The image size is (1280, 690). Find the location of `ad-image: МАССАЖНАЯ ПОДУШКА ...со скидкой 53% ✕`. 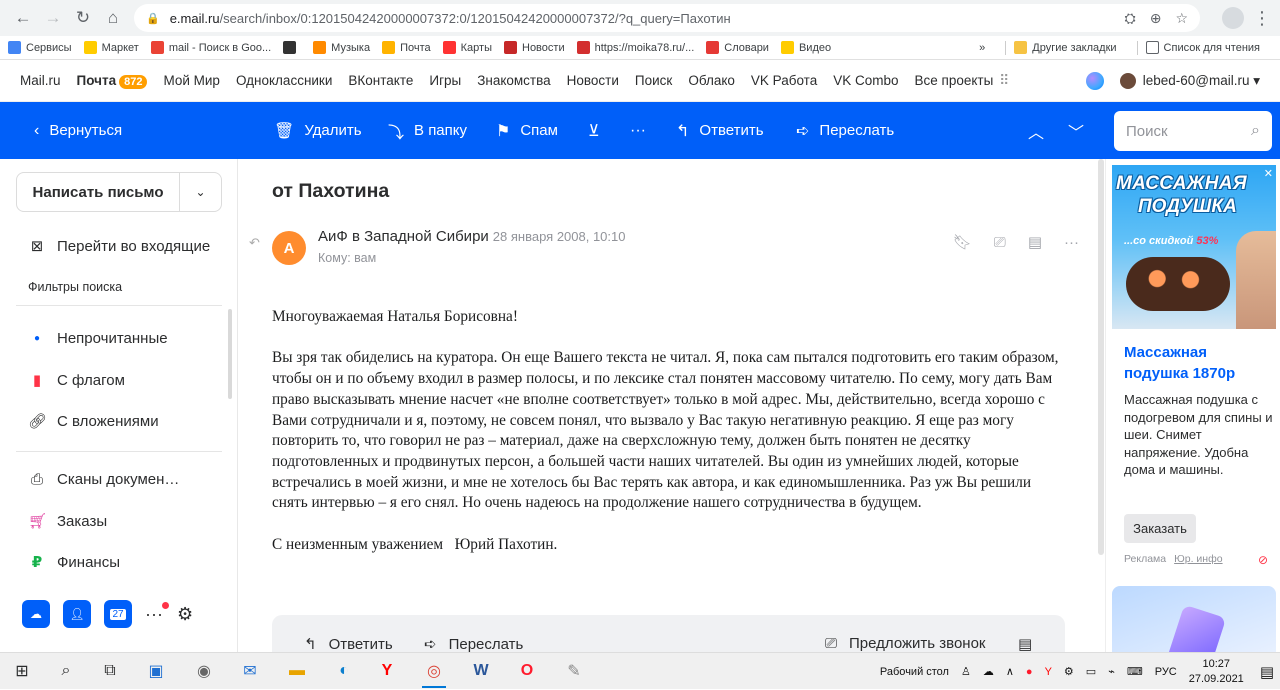

ad-image: МАССАЖНАЯ ПОДУШКА ...со скидкой 53% ✕ is located at coordinates (1194, 247).